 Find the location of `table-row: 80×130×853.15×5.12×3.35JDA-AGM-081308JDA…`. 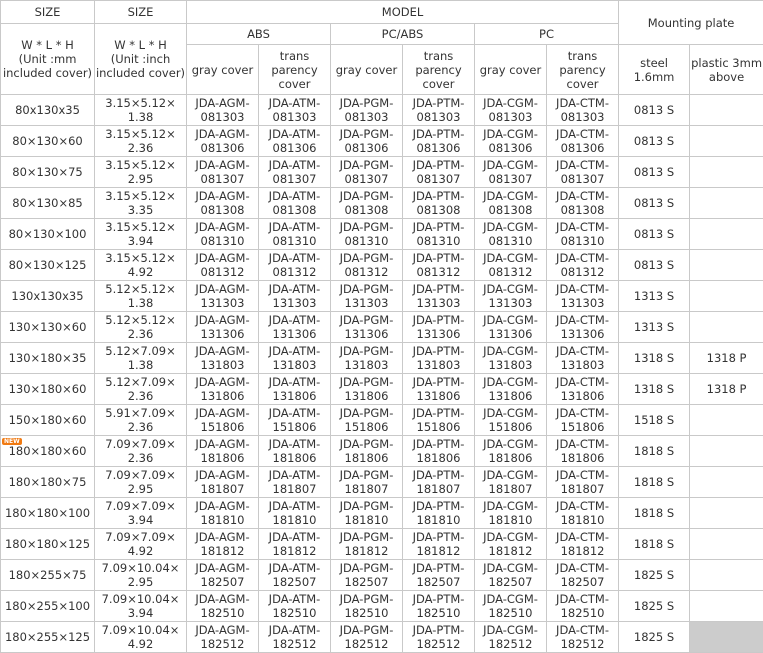

table-row: 80×130×853.15×5.12×3.35JDA-AGM-081308JDA… is located at coordinates (382, 203).